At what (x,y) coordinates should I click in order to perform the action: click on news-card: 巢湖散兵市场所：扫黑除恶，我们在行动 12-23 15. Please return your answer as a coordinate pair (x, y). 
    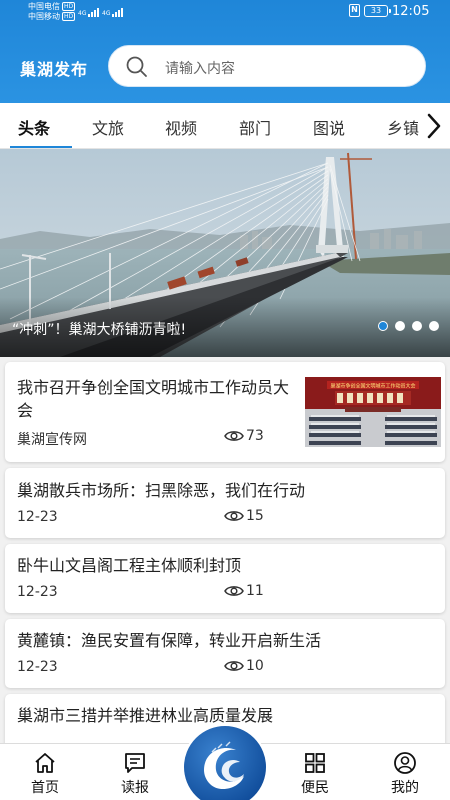
    Looking at the image, I should click on (225, 503).